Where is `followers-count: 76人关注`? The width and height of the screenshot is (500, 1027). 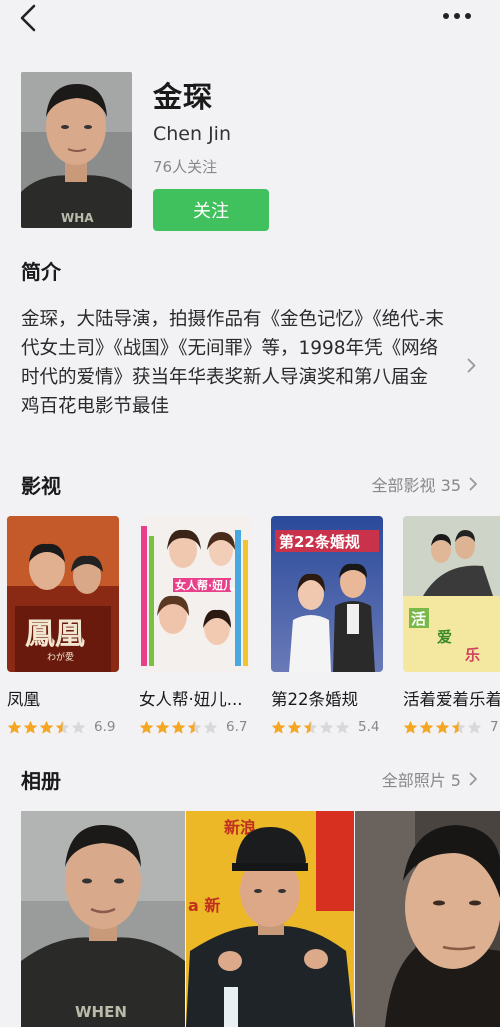 followers-count: 76人关注 is located at coordinates (185, 167).